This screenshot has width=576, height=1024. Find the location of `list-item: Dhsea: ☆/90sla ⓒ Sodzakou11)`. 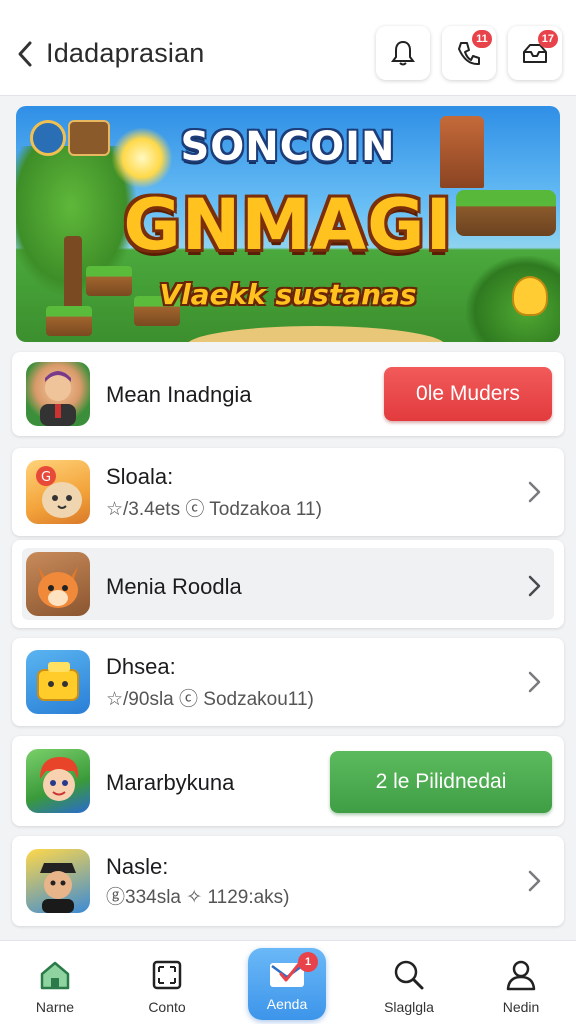

list-item: Dhsea: ☆/90sla ⓒ Sodzakou11) is located at coordinates (288, 682).